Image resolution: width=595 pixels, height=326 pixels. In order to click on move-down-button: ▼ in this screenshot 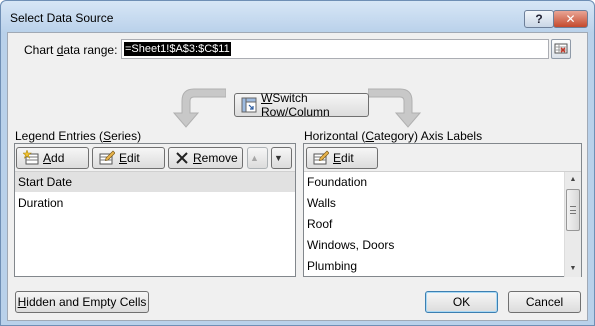, I will do `click(281, 158)`.